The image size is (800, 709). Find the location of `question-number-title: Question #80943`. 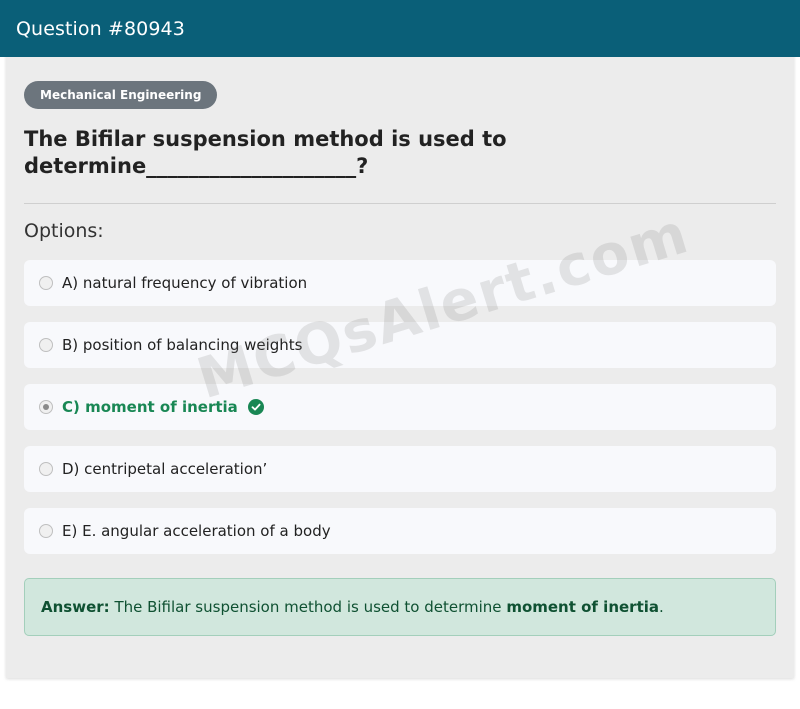

question-number-title: Question #80943 is located at coordinates (100, 28).